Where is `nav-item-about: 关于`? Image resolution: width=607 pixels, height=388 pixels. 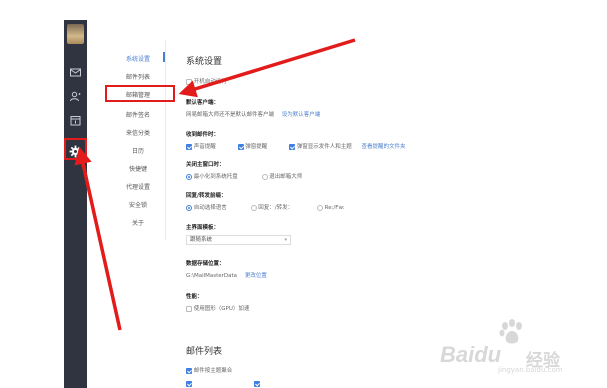
nav-item-about: 关于 is located at coordinates (138, 222).